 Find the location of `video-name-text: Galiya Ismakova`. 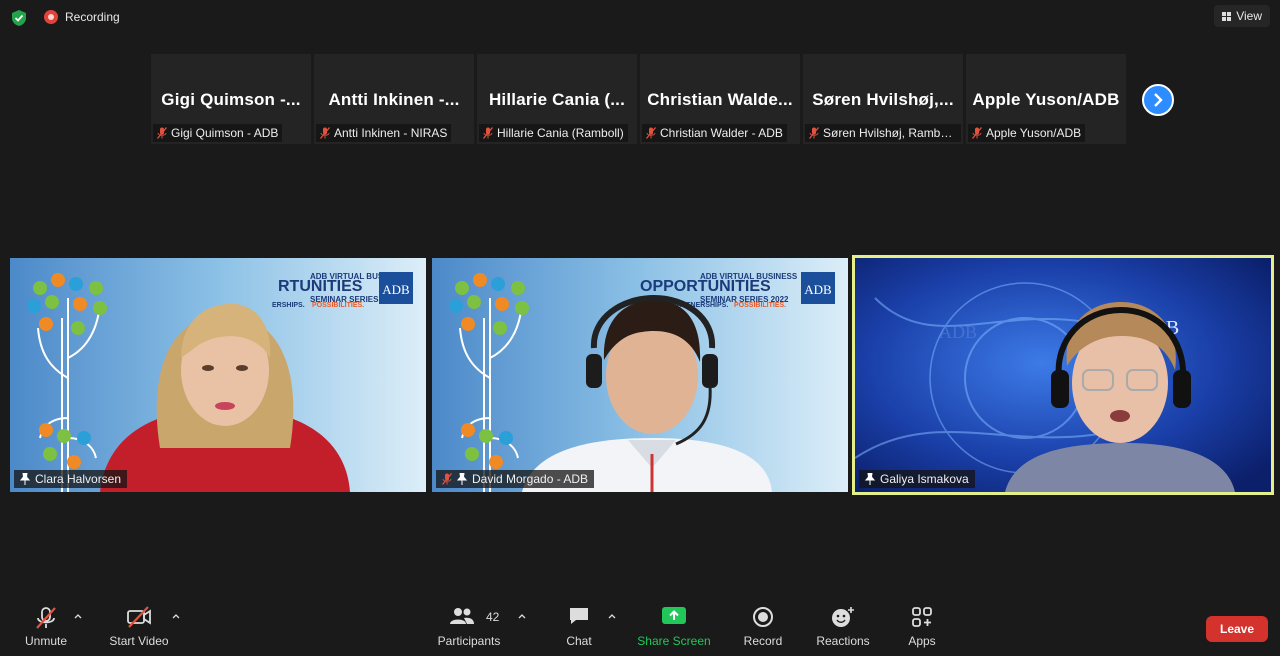

video-name-text: Galiya Ismakova is located at coordinates (924, 479).